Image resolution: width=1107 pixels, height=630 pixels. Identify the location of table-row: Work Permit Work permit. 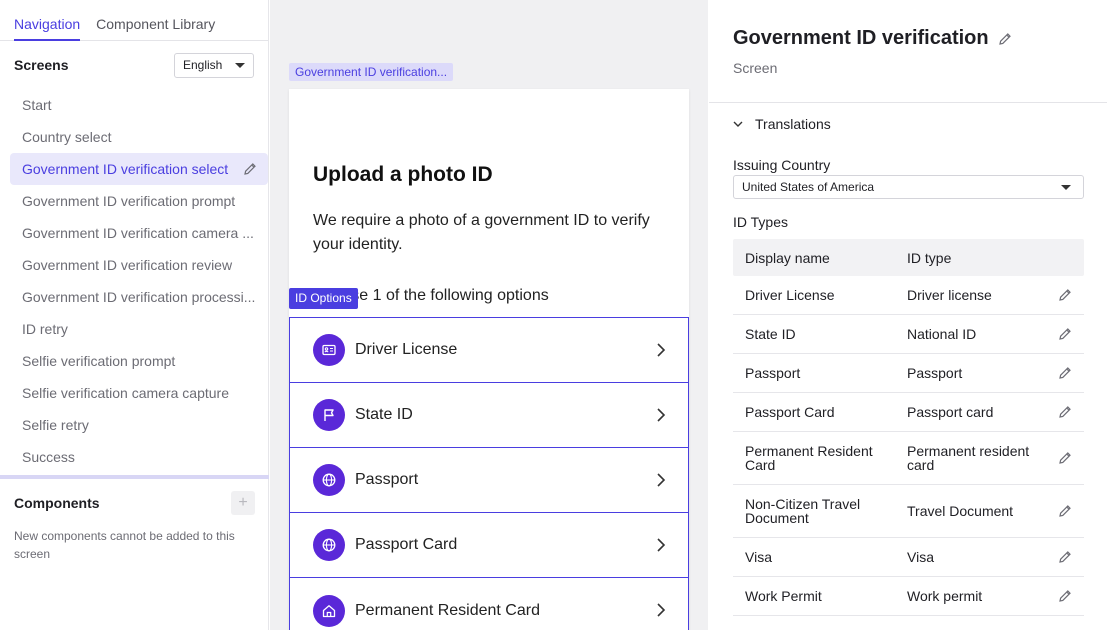
(908, 596).